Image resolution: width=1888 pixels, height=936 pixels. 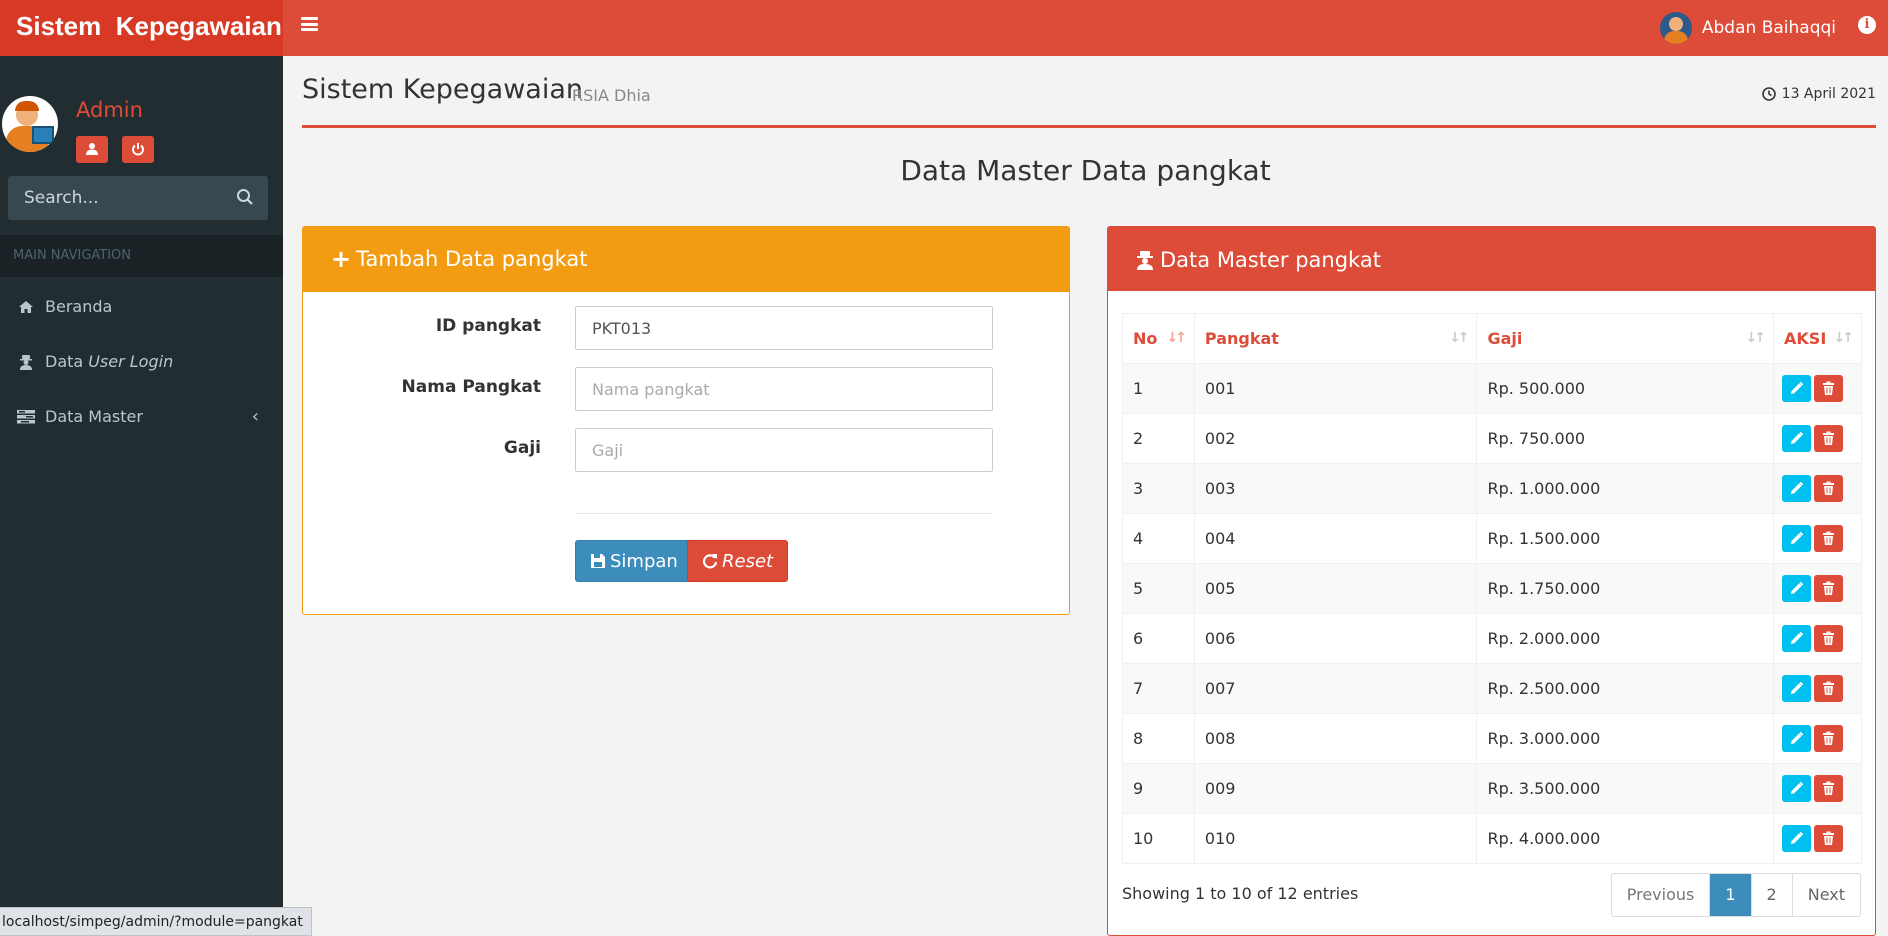 I want to click on cell-no: 9, so click(x=1158, y=788).